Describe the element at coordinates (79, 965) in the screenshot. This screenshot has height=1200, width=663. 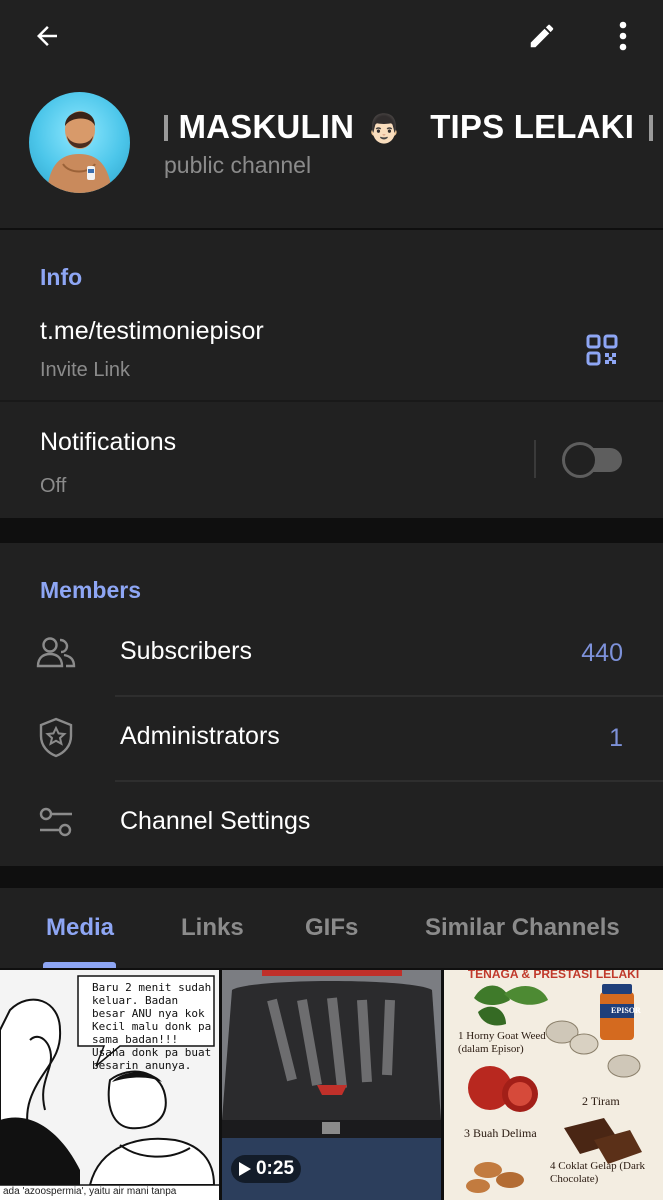
I see `active-tab-indicator` at that location.